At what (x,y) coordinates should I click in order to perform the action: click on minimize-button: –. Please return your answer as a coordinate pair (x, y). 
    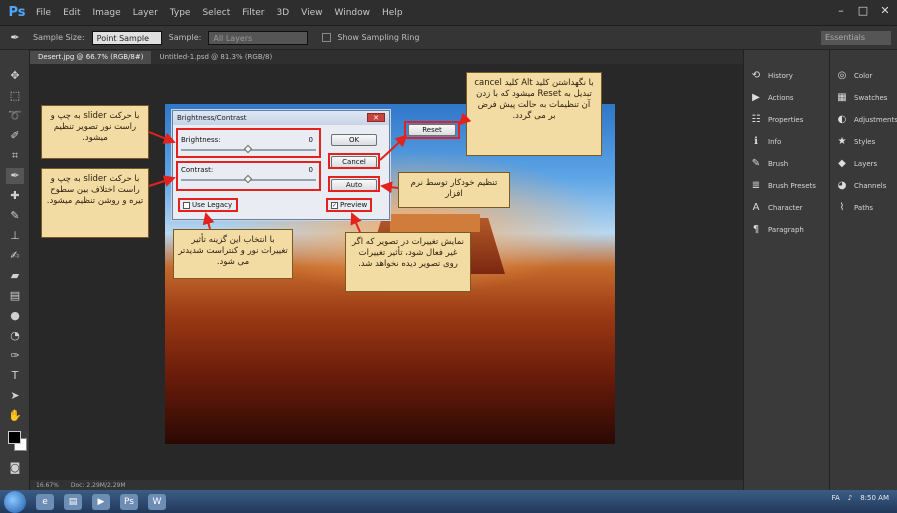
    Looking at the image, I should click on (841, 11).